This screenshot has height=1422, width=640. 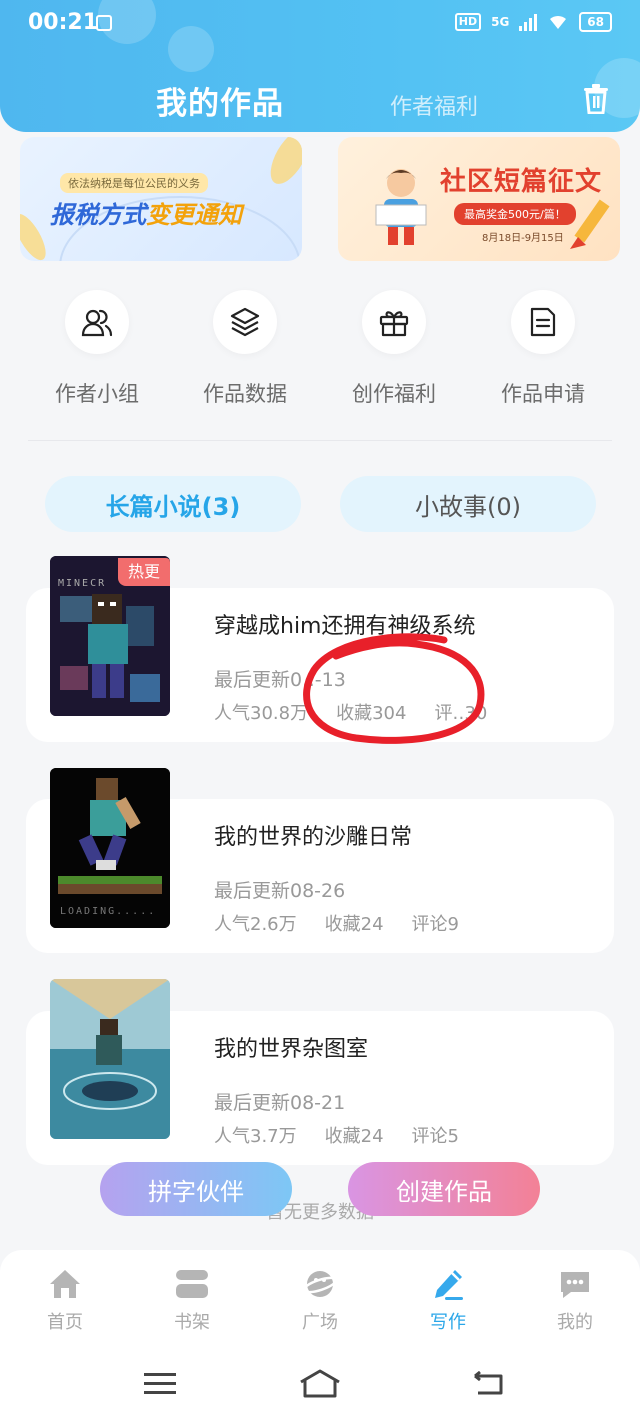 What do you see at coordinates (394, 688) in the screenshot?
I see `red-circle-annotation` at bounding box center [394, 688].